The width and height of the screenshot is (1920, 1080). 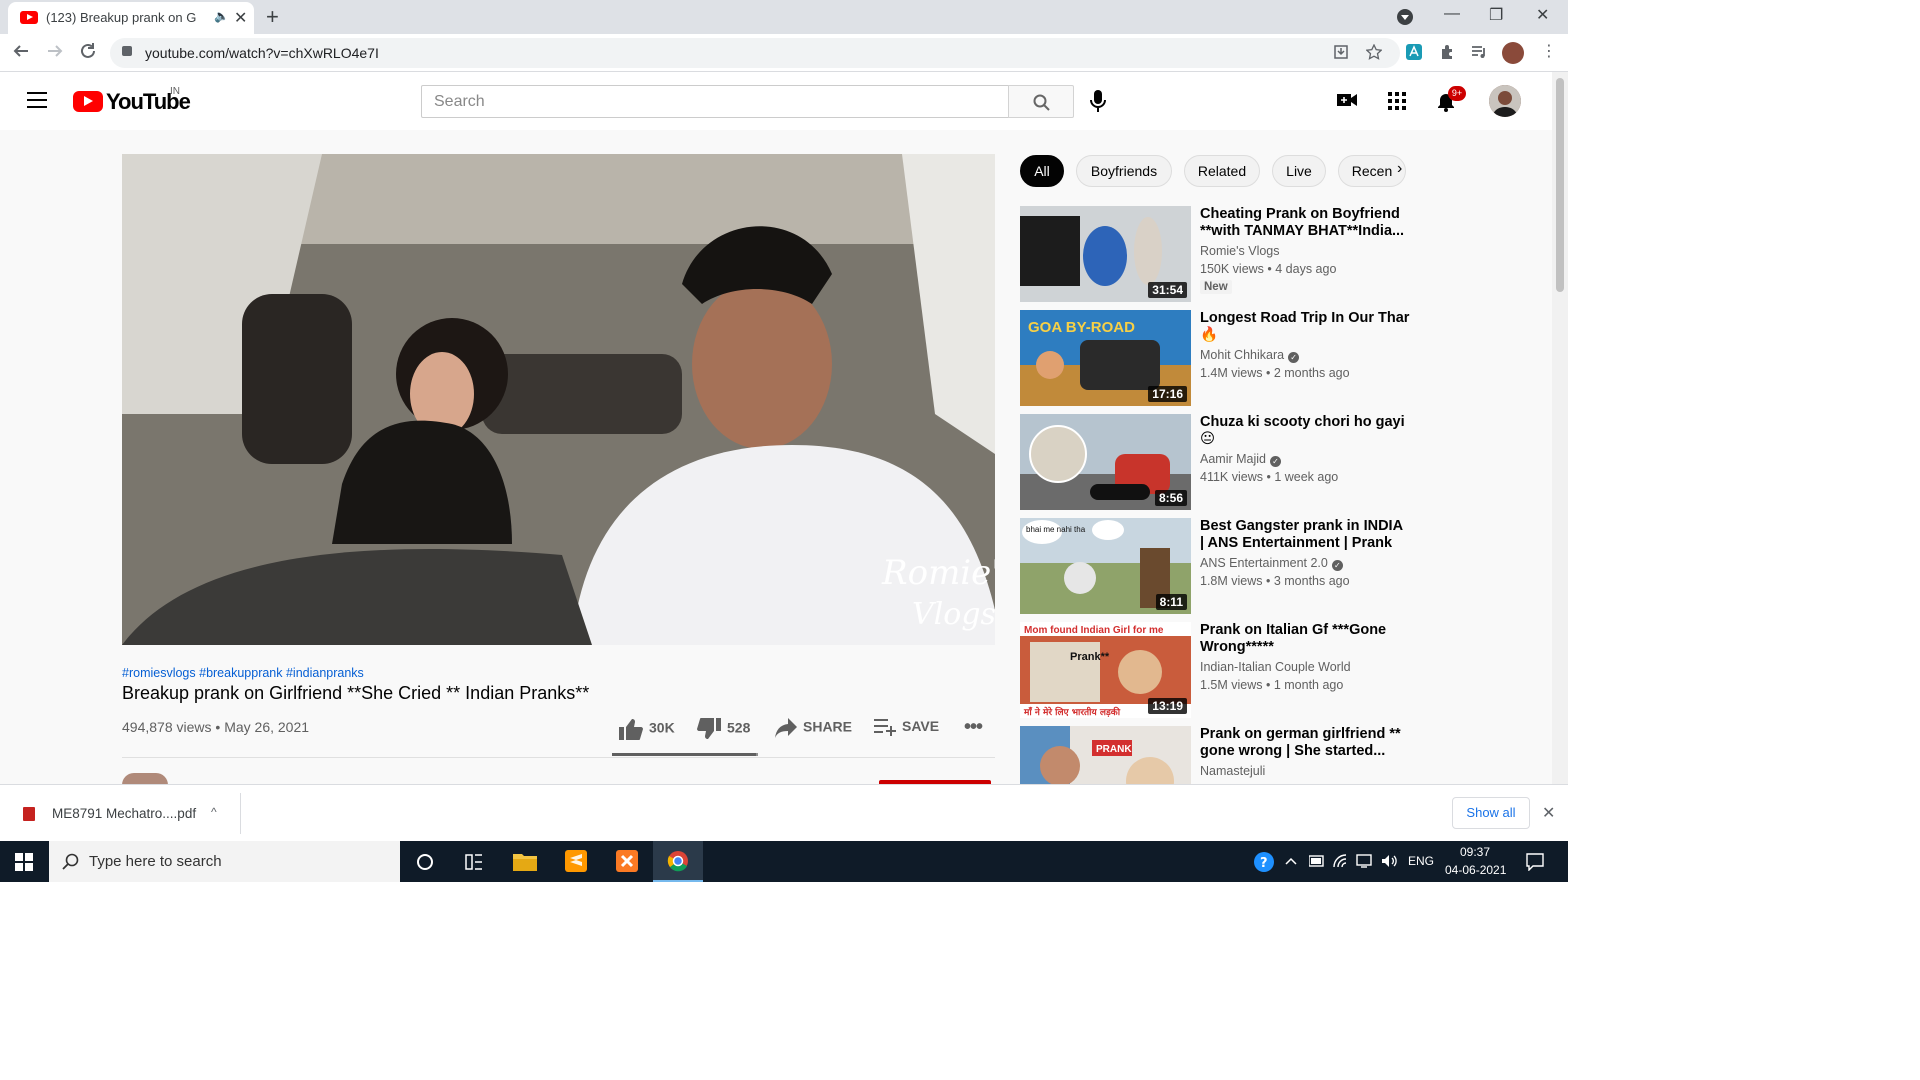 I want to click on search-box, so click(x=715, y=101).